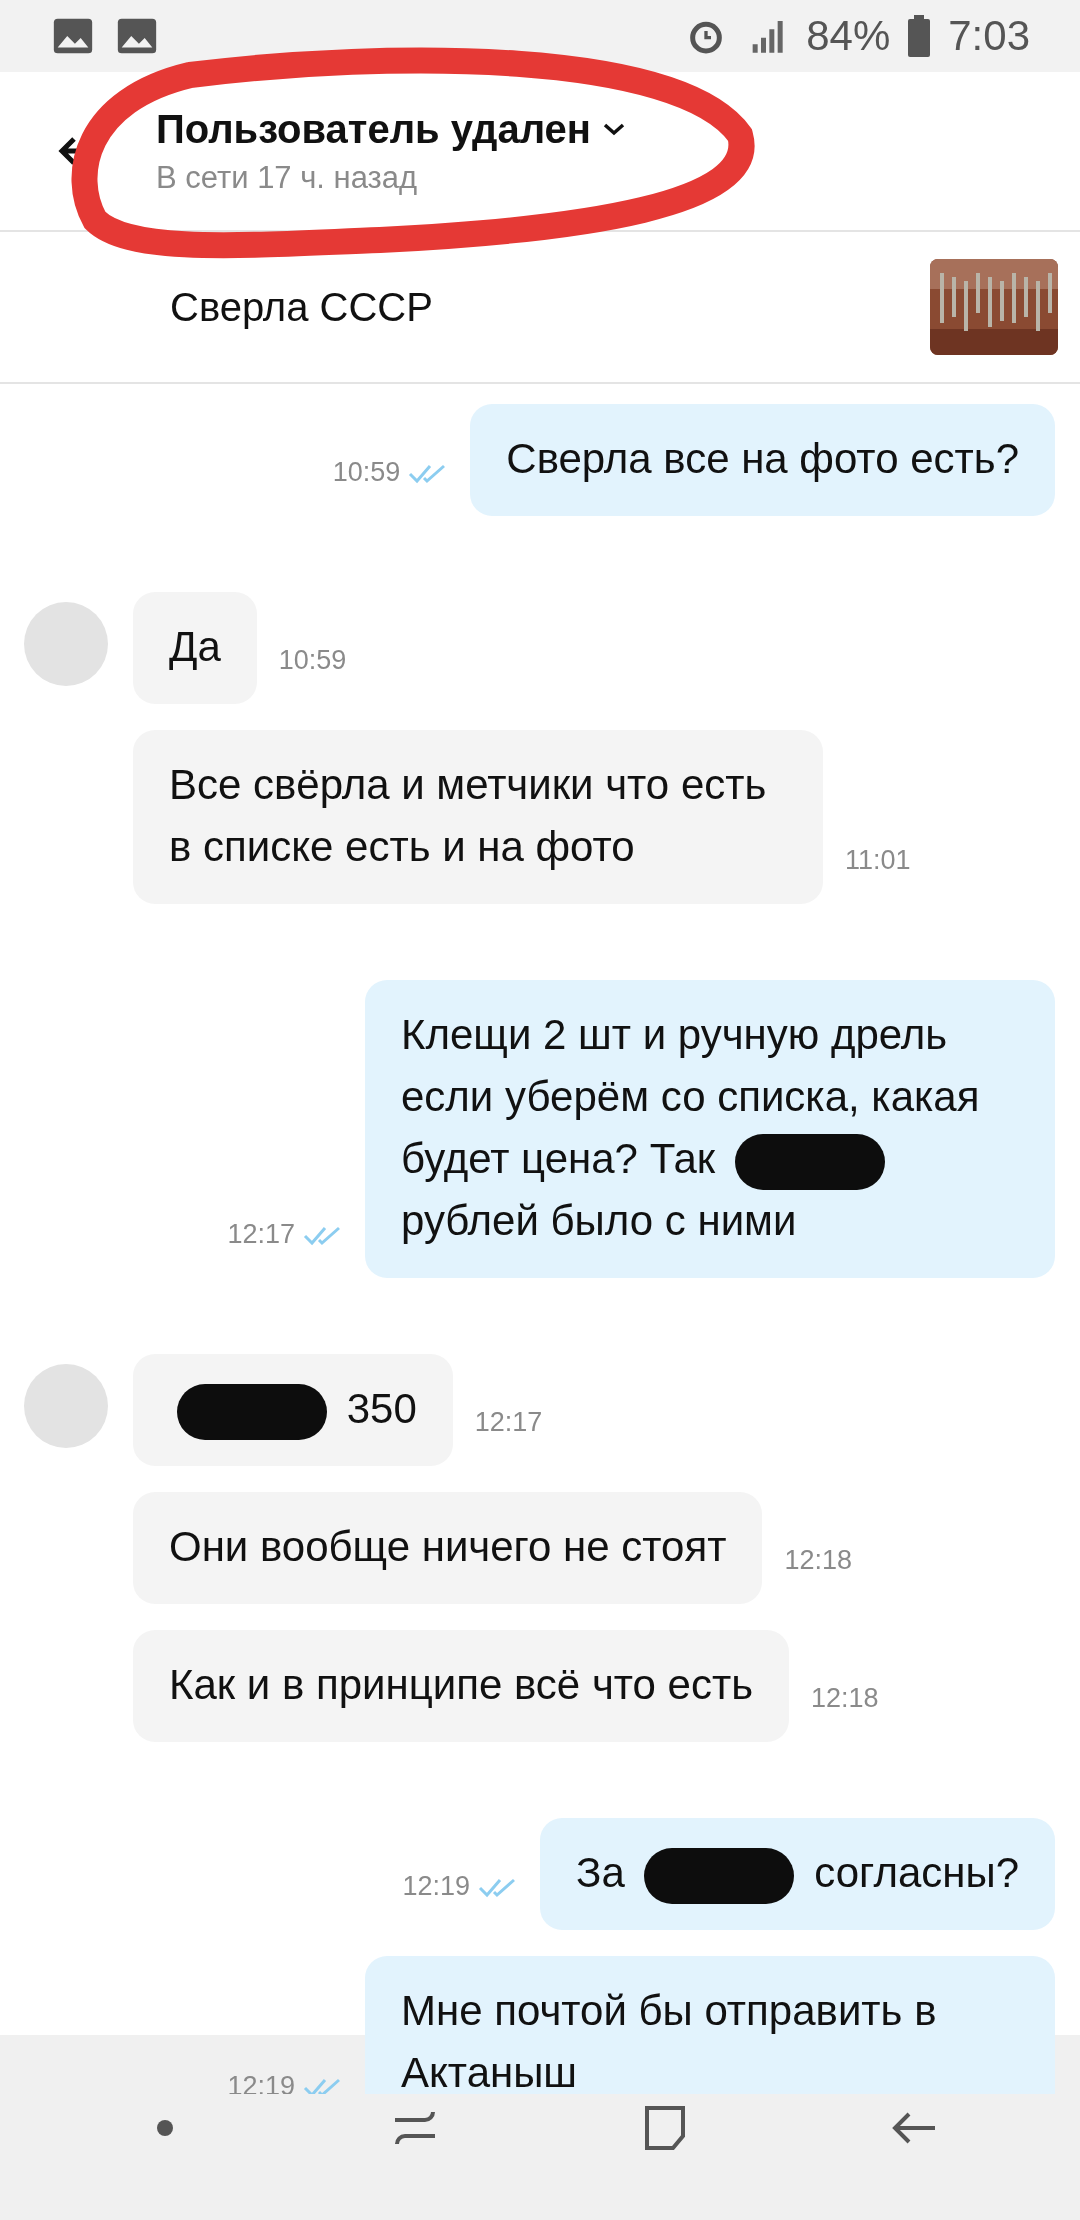 This screenshot has height=2220, width=1080. What do you see at coordinates (919, 36) in the screenshot?
I see `battery-icon` at bounding box center [919, 36].